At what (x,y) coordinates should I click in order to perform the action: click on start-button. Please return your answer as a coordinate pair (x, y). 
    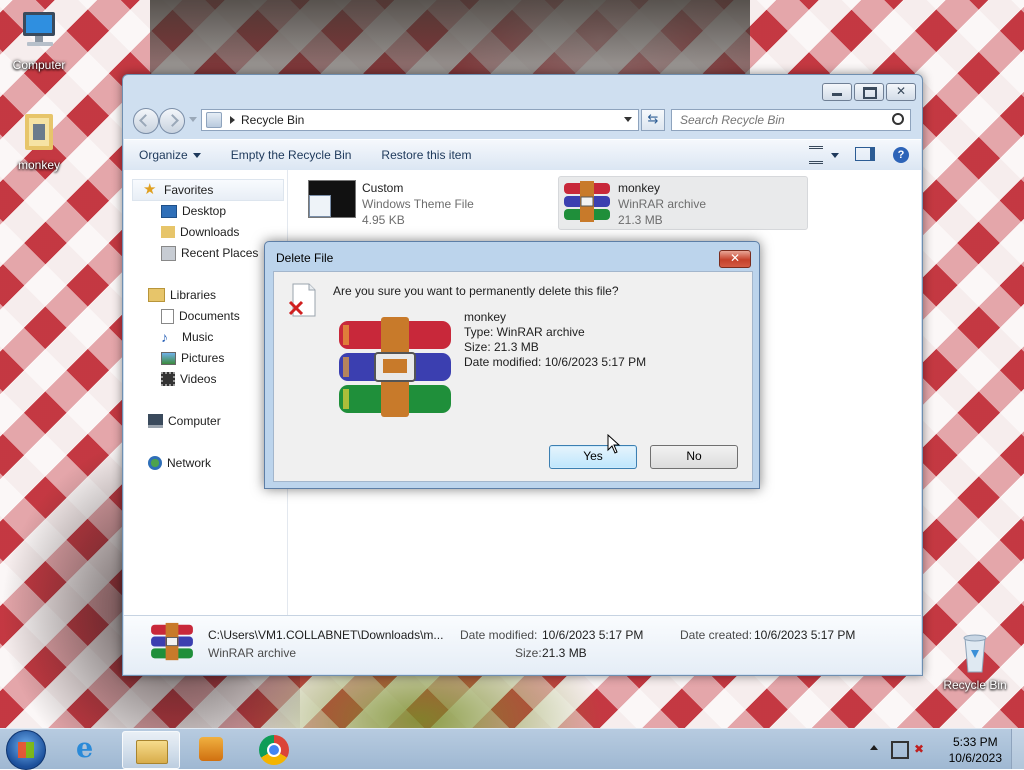
    Looking at the image, I should click on (26, 750).